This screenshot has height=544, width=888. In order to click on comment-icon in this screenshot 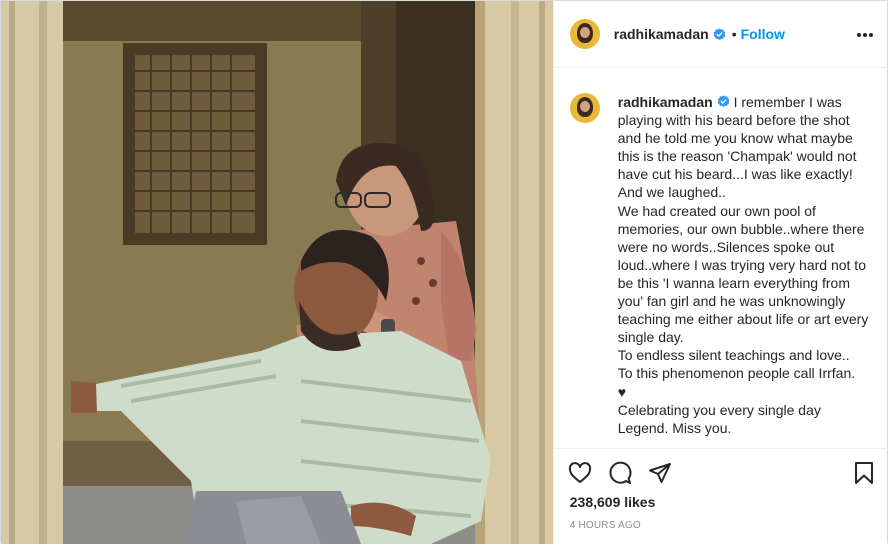, I will do `click(620, 473)`.